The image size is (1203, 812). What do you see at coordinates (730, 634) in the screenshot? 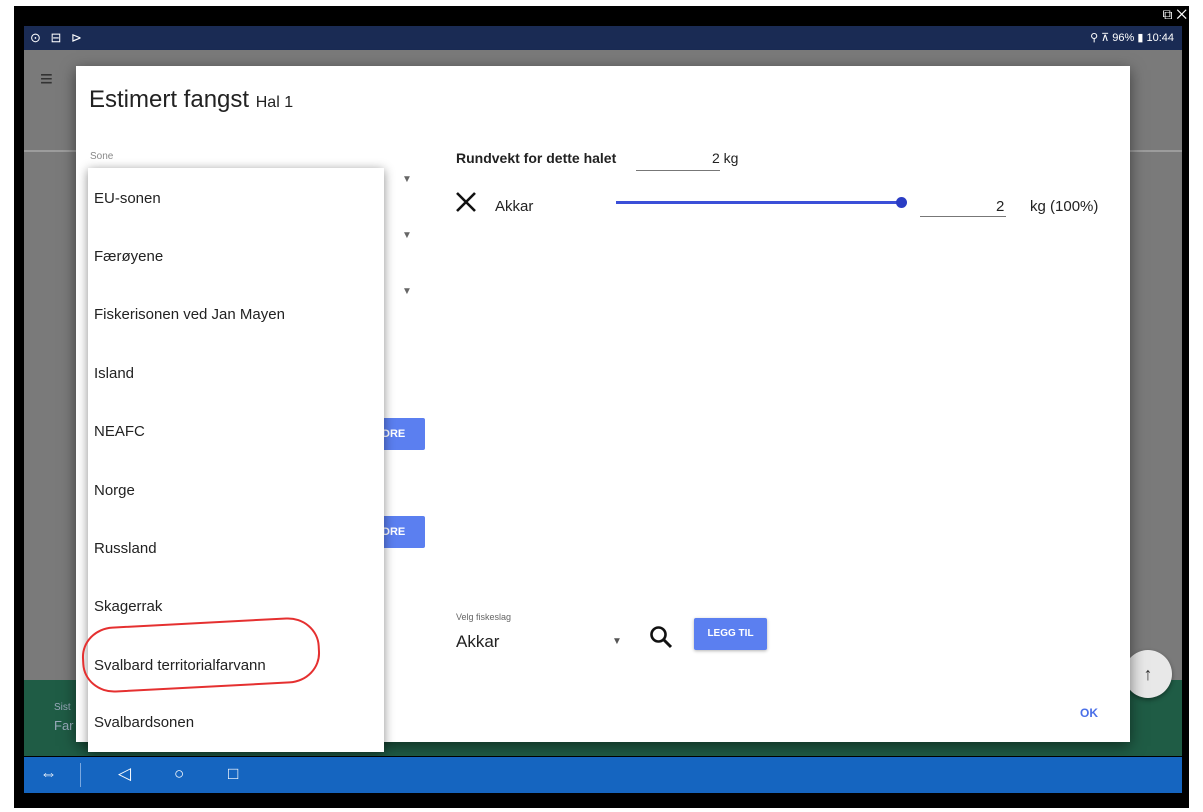
I see `legg-til-button: LEGG TIL` at bounding box center [730, 634].